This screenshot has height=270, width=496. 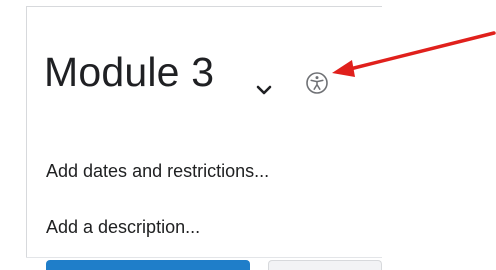 What do you see at coordinates (148, 265) in the screenshot?
I see `primary-action-button` at bounding box center [148, 265].